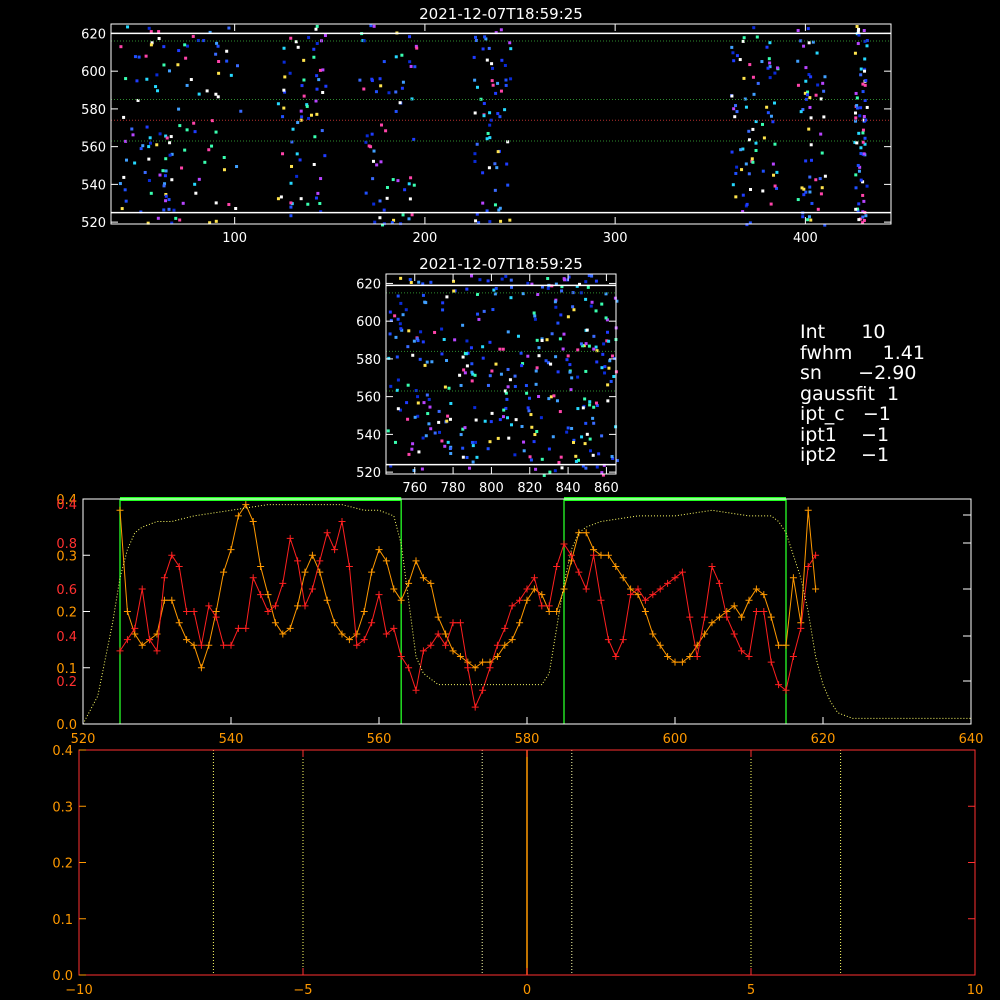 The image size is (1000, 1000). Describe the element at coordinates (231, 739) in the screenshot. I see `profile-xtick-label: 540` at that location.